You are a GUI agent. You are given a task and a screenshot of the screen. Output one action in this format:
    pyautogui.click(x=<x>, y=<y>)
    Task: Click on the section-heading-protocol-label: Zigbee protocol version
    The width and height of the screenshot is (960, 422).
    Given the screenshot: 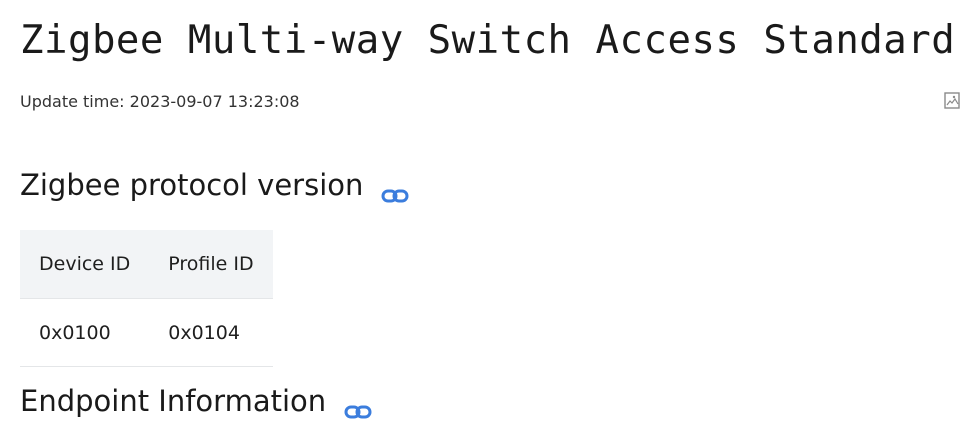 What is the action you would take?
    pyautogui.click(x=192, y=185)
    